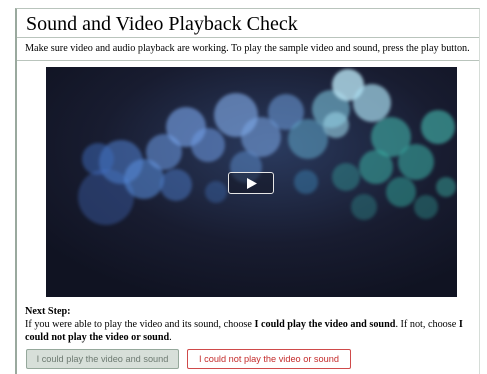  Describe the element at coordinates (102, 359) in the screenshot. I see `could-play-button: I could play the video and sound` at that location.